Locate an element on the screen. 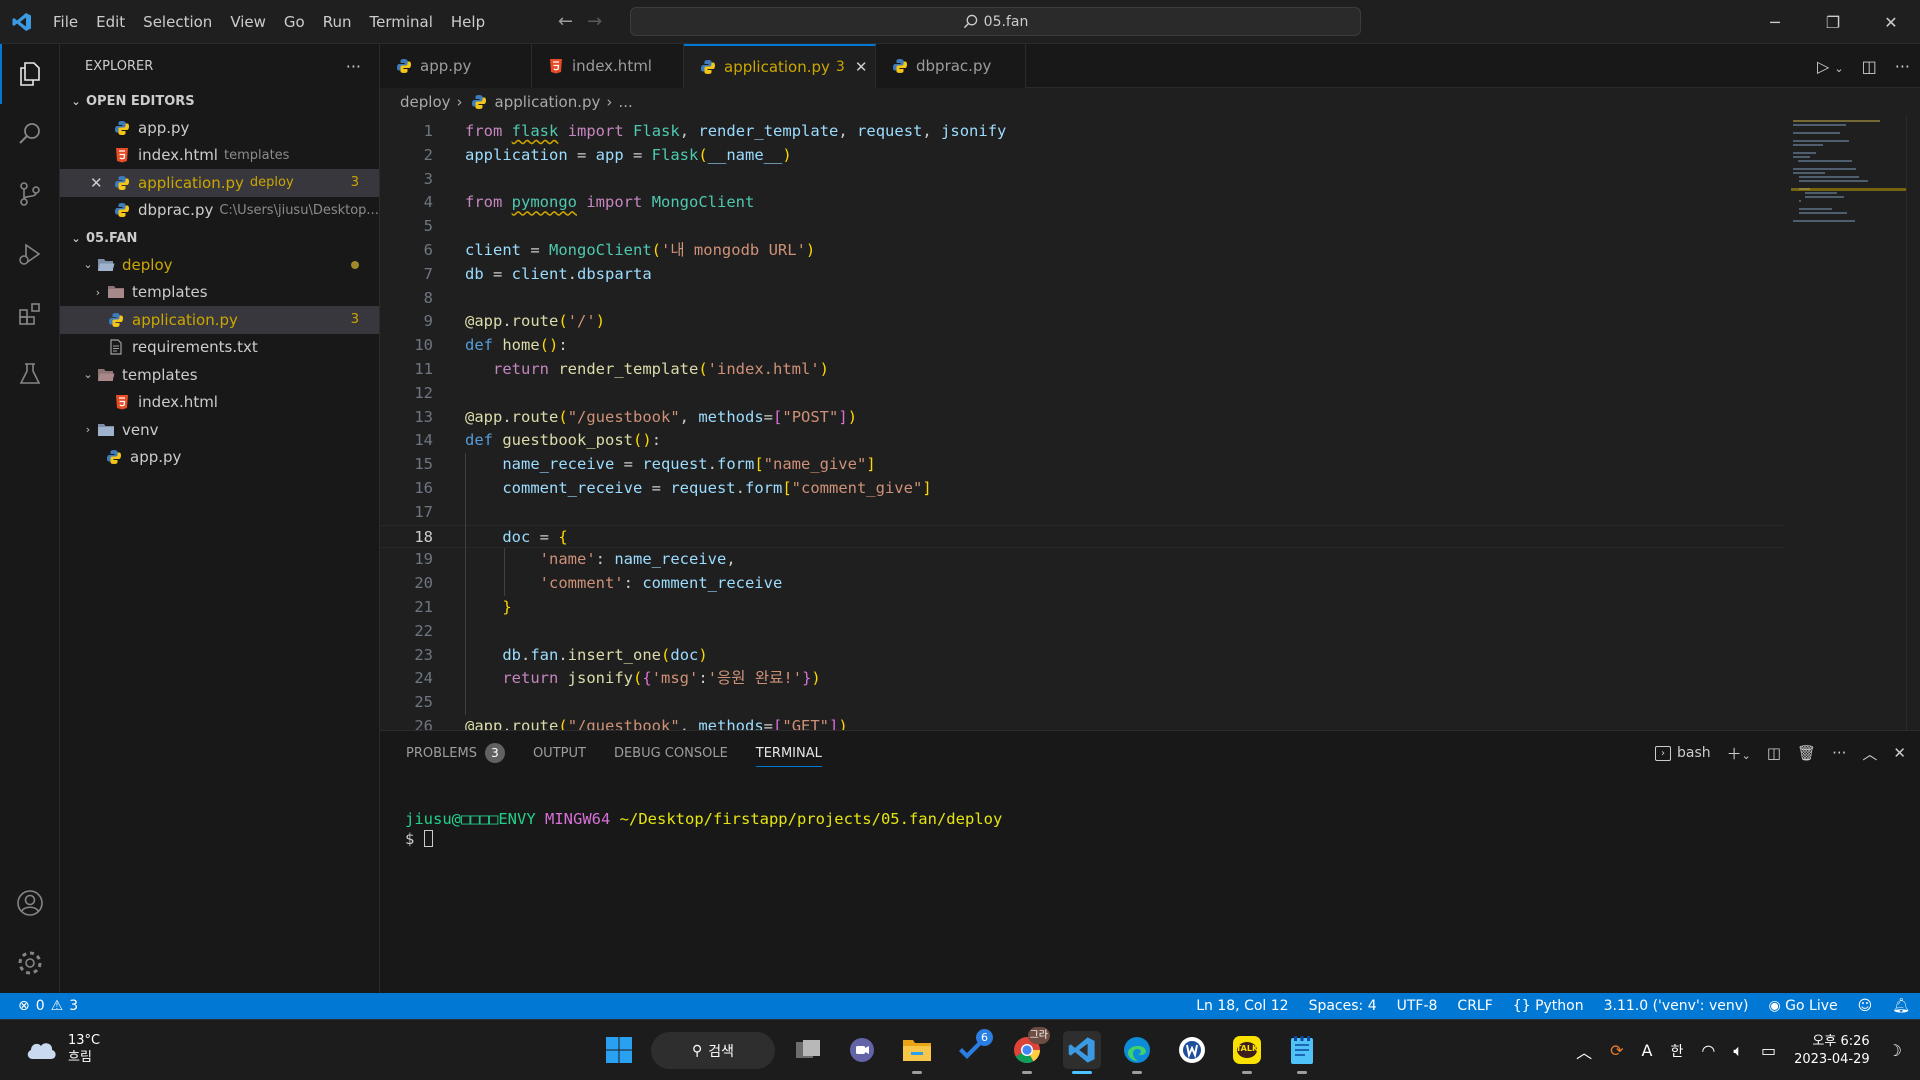  sync-icon: ⟳ is located at coordinates (1616, 1050).